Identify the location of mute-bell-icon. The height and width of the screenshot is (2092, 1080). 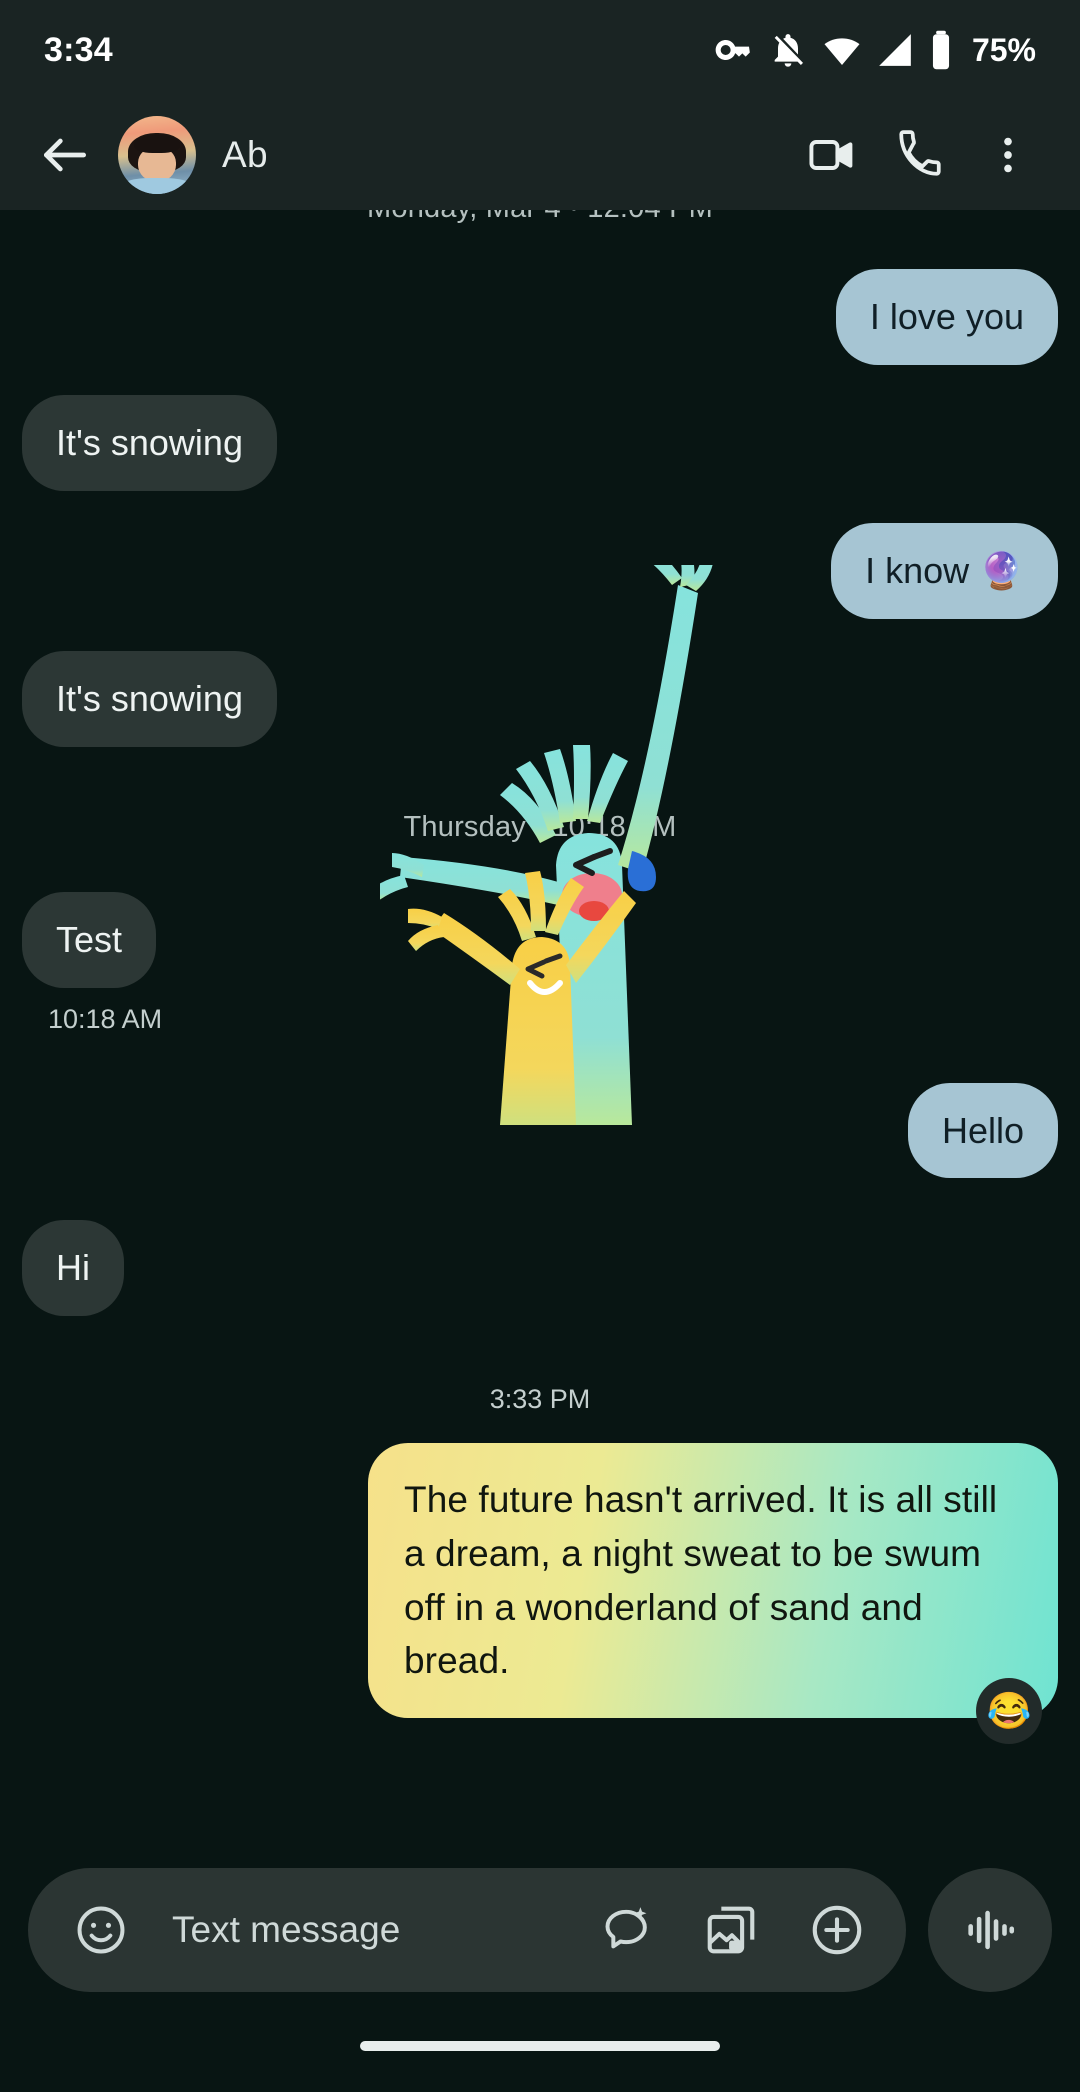
(788, 50).